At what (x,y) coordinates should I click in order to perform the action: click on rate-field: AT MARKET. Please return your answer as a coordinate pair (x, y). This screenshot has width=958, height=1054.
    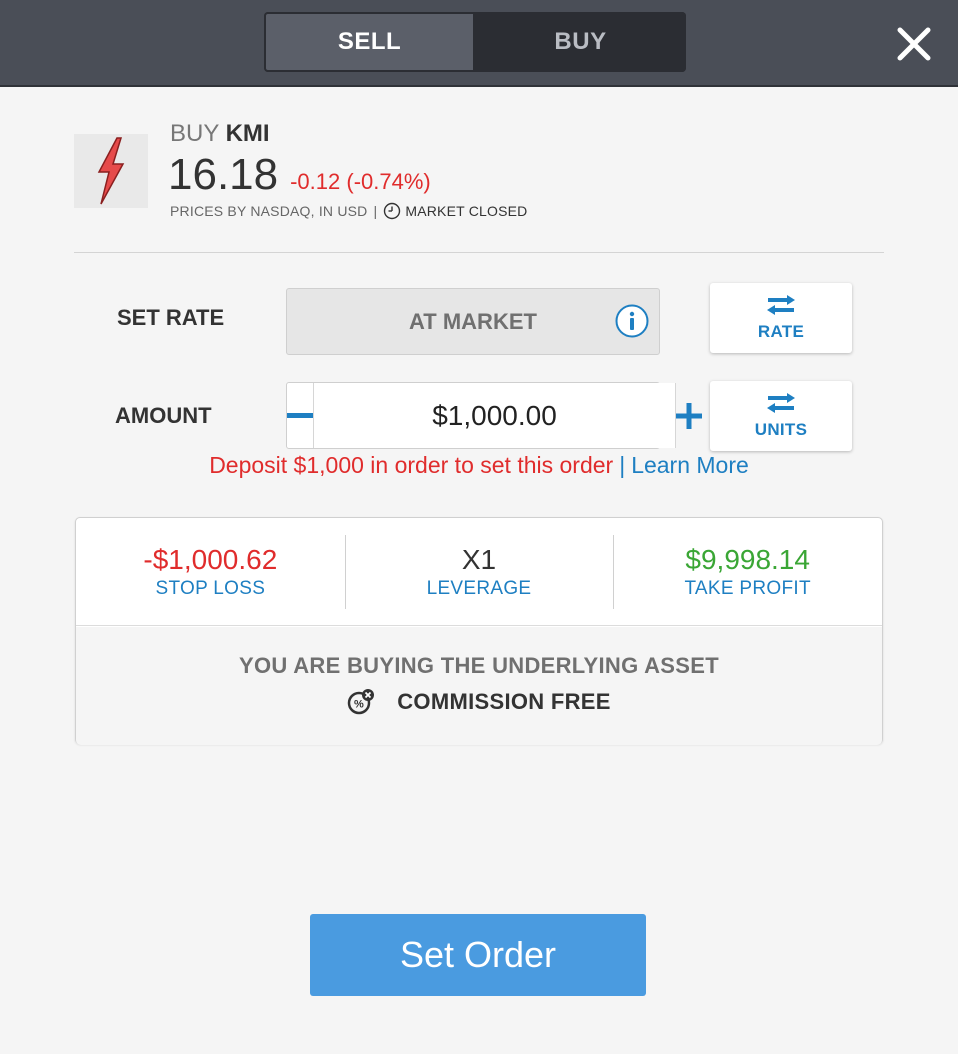
    Looking at the image, I should click on (473, 321).